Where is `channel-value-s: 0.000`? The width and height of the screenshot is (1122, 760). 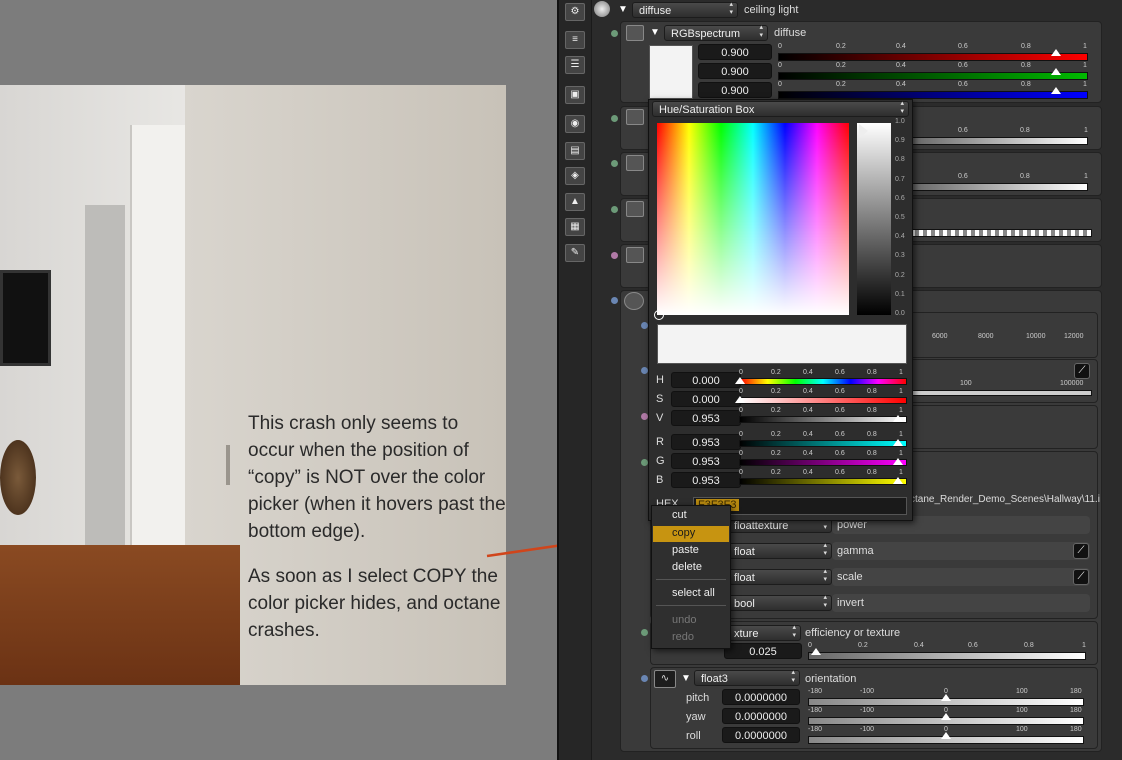 channel-value-s: 0.000 is located at coordinates (706, 399).